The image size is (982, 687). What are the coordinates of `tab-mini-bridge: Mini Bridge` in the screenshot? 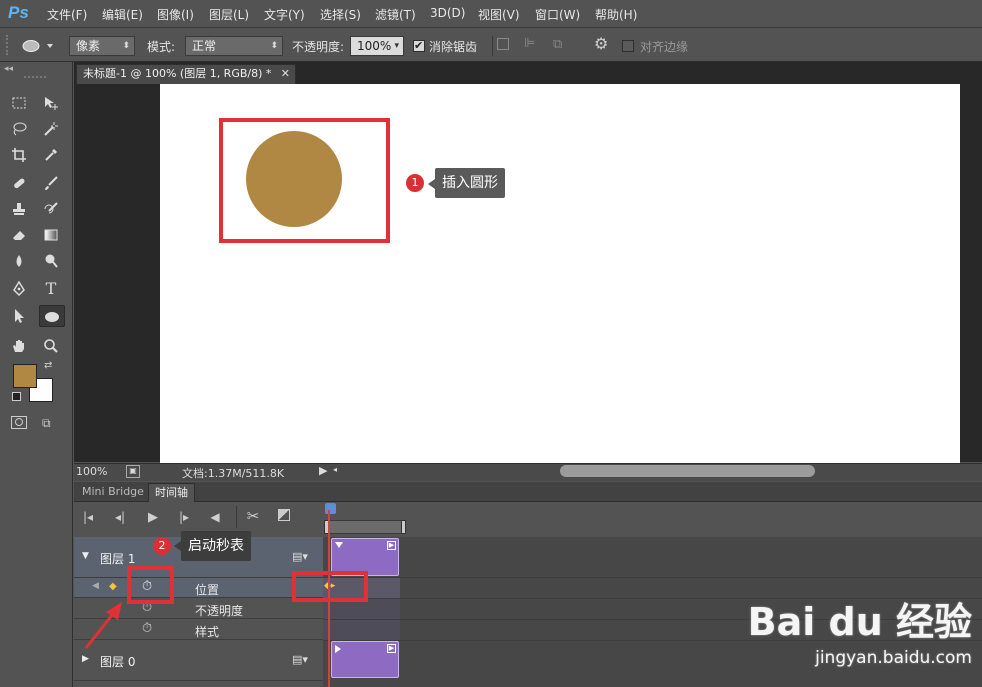 It's located at (113, 492).